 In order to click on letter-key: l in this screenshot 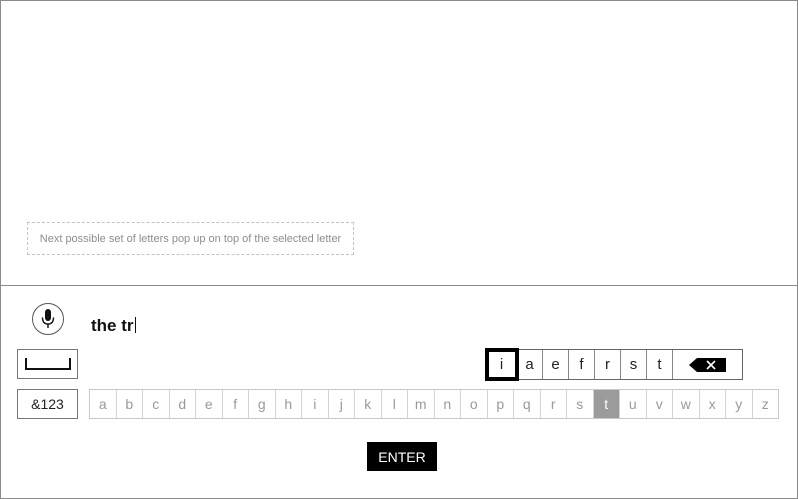, I will do `click(395, 404)`.